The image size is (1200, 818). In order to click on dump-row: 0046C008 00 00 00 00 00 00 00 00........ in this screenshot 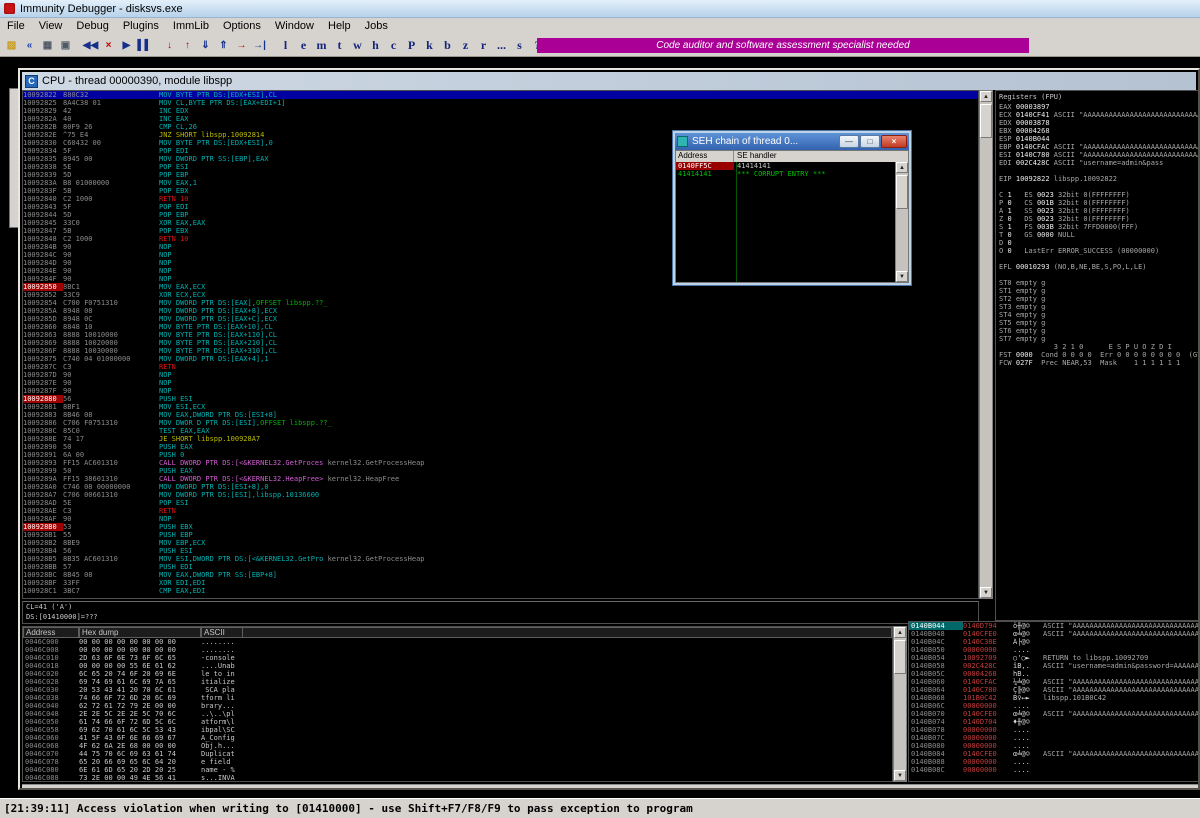, I will do `click(457, 650)`.